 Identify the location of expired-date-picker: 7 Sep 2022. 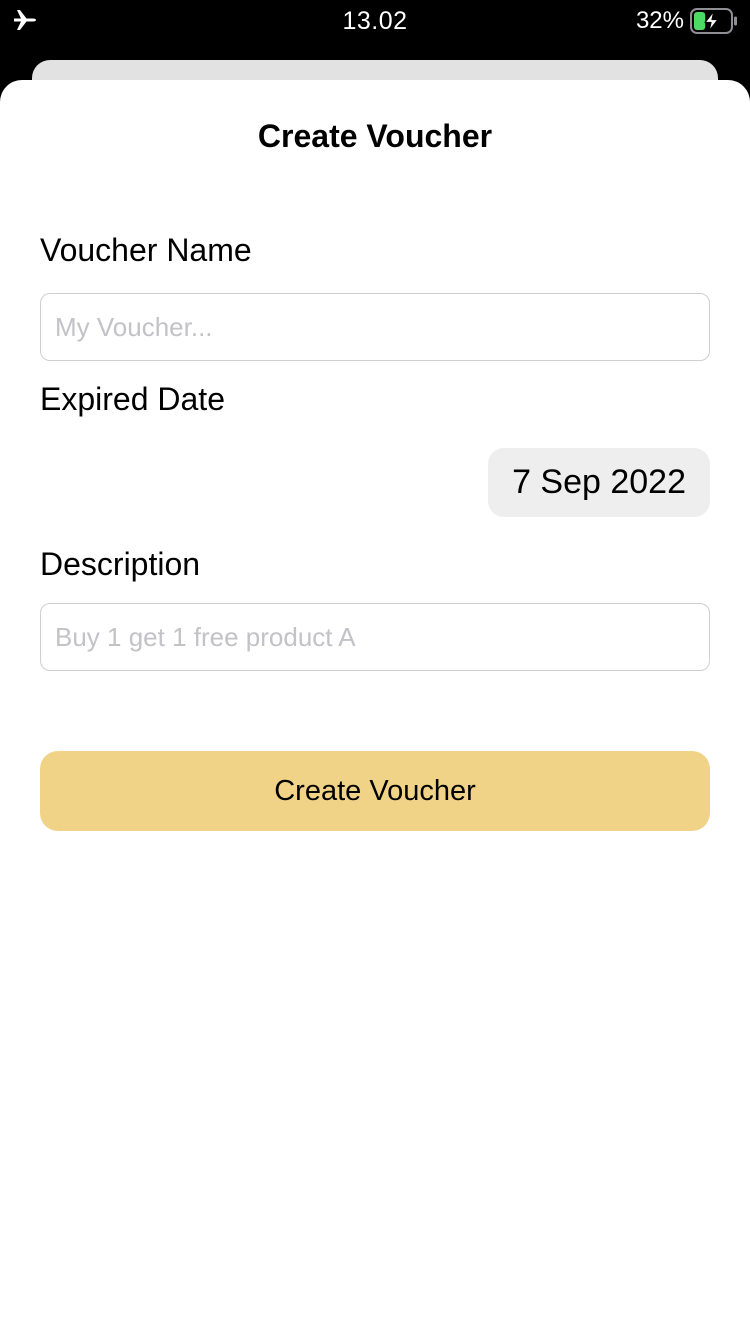
(599, 482).